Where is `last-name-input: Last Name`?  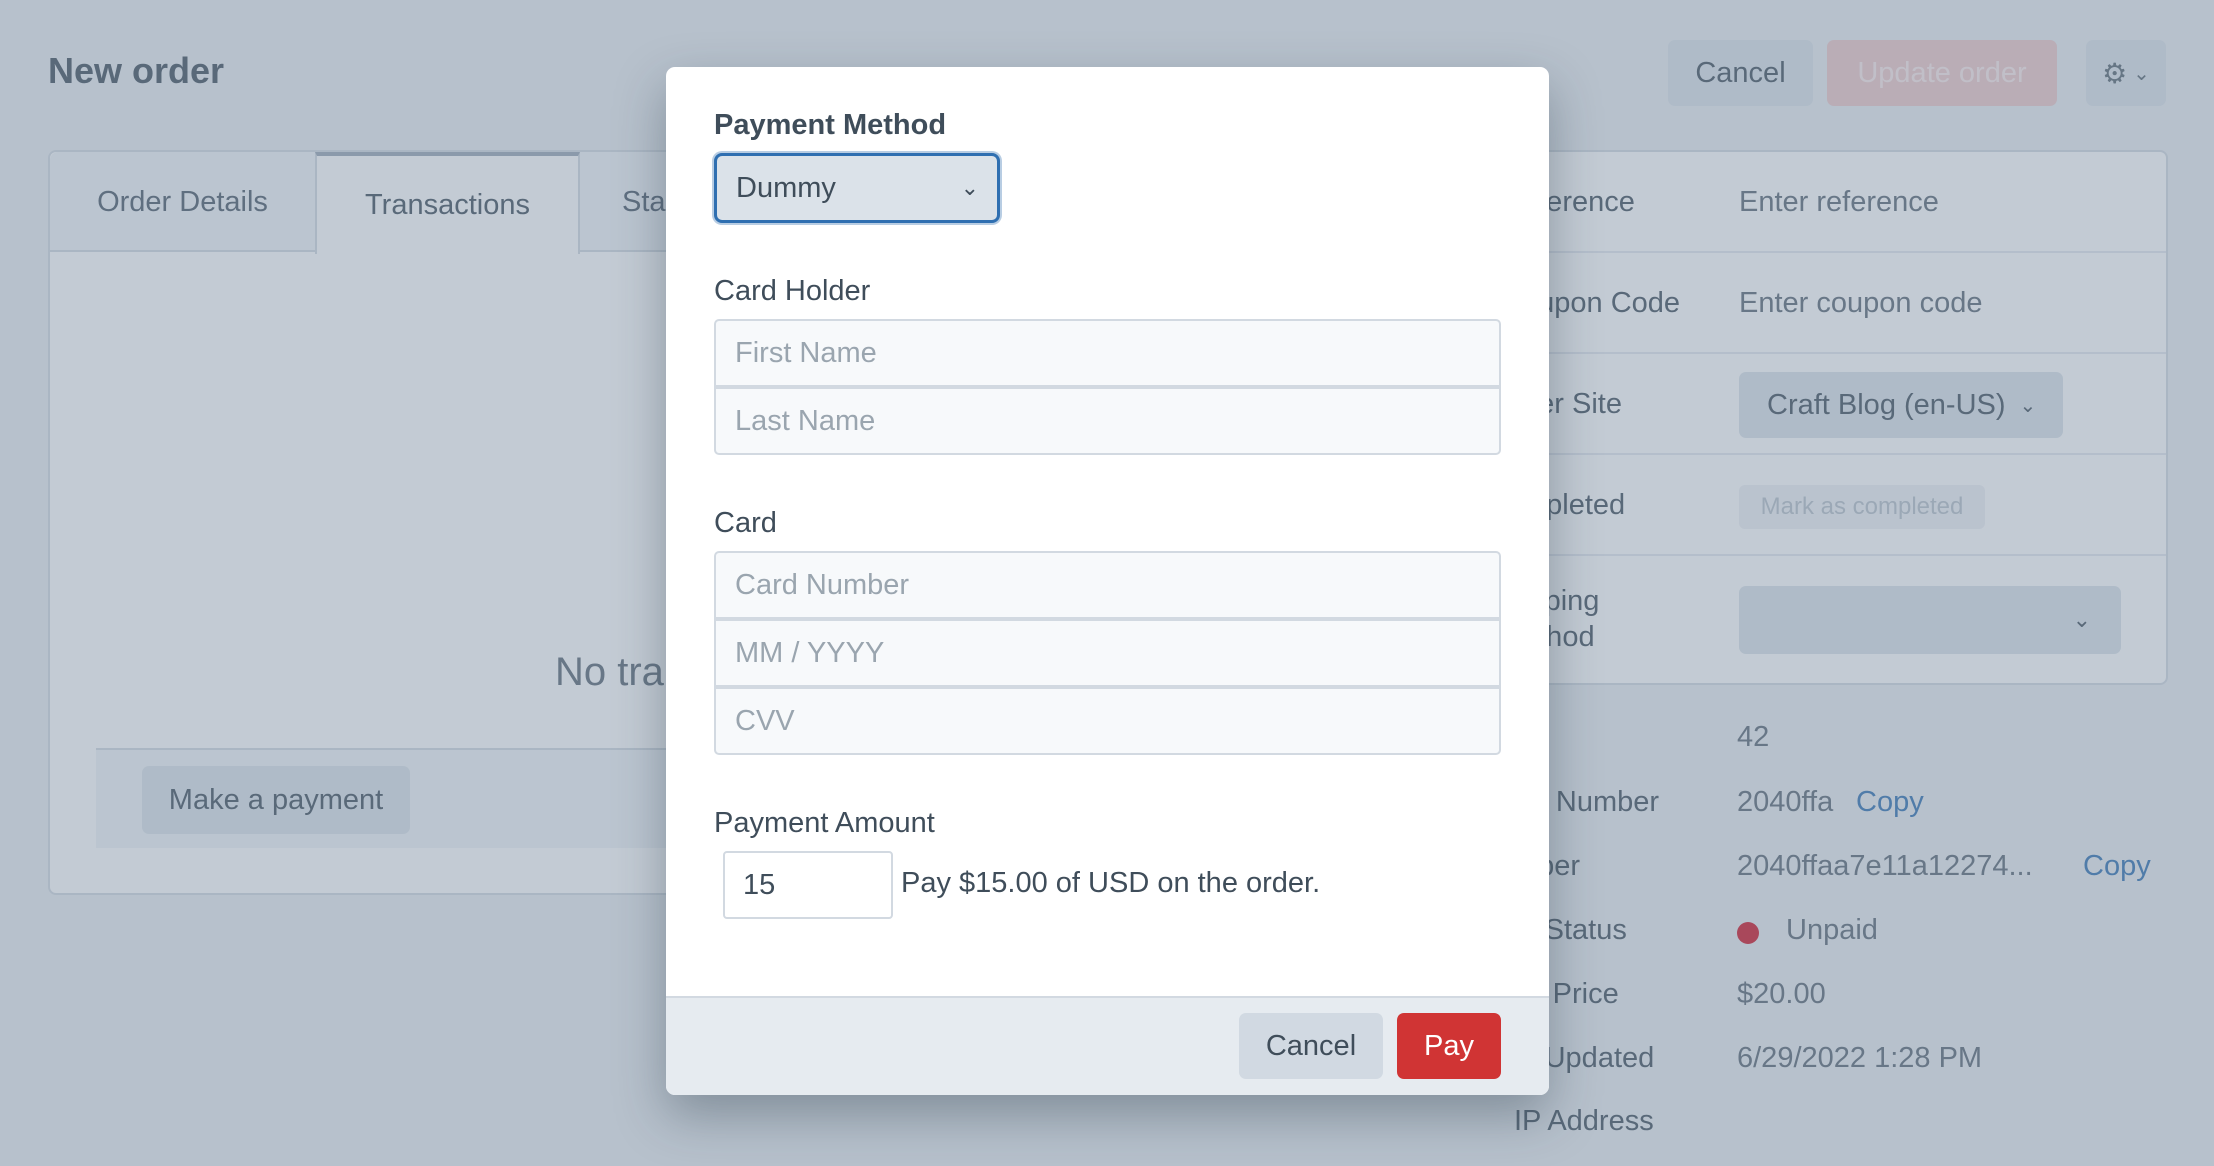 last-name-input: Last Name is located at coordinates (1107, 421).